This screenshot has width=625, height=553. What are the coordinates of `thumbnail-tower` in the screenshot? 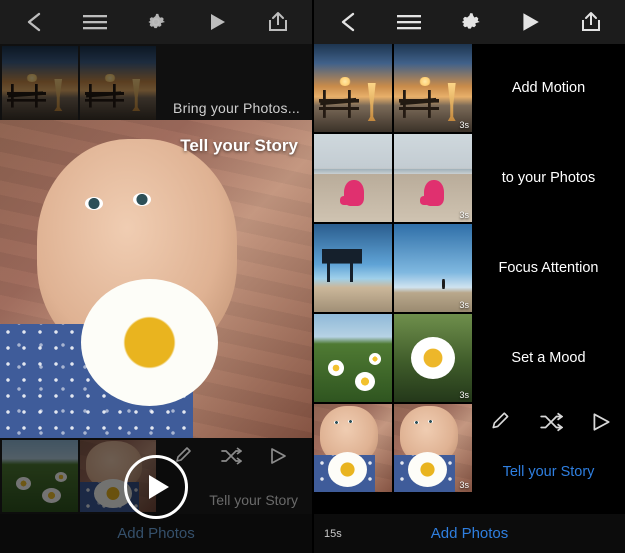 It's located at (353, 268).